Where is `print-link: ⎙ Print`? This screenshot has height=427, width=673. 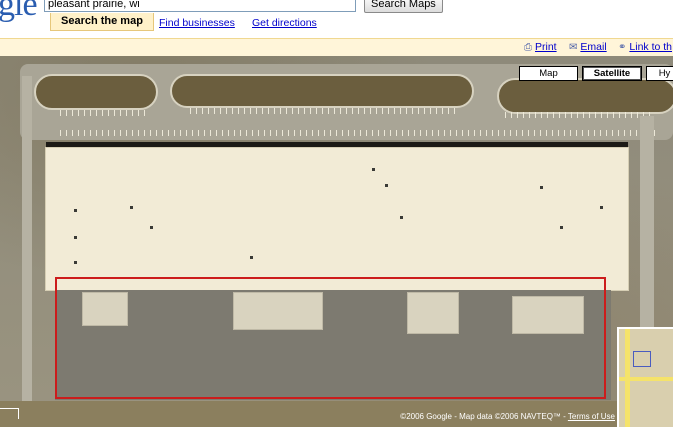
print-link: ⎙ Print is located at coordinates (540, 47).